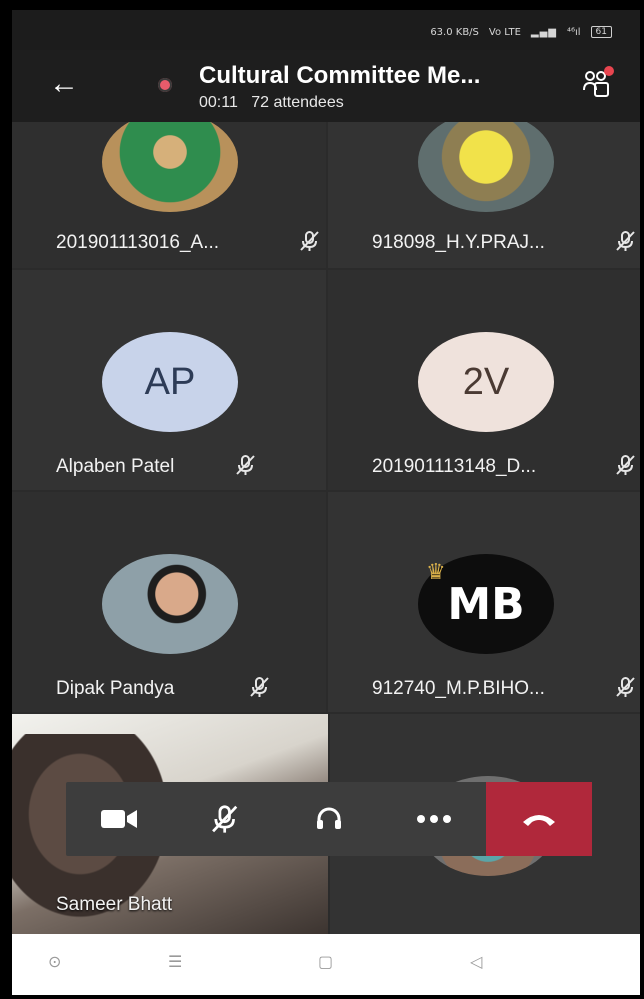 The image size is (644, 999). I want to click on back-arrow-icon: ←, so click(64, 84).